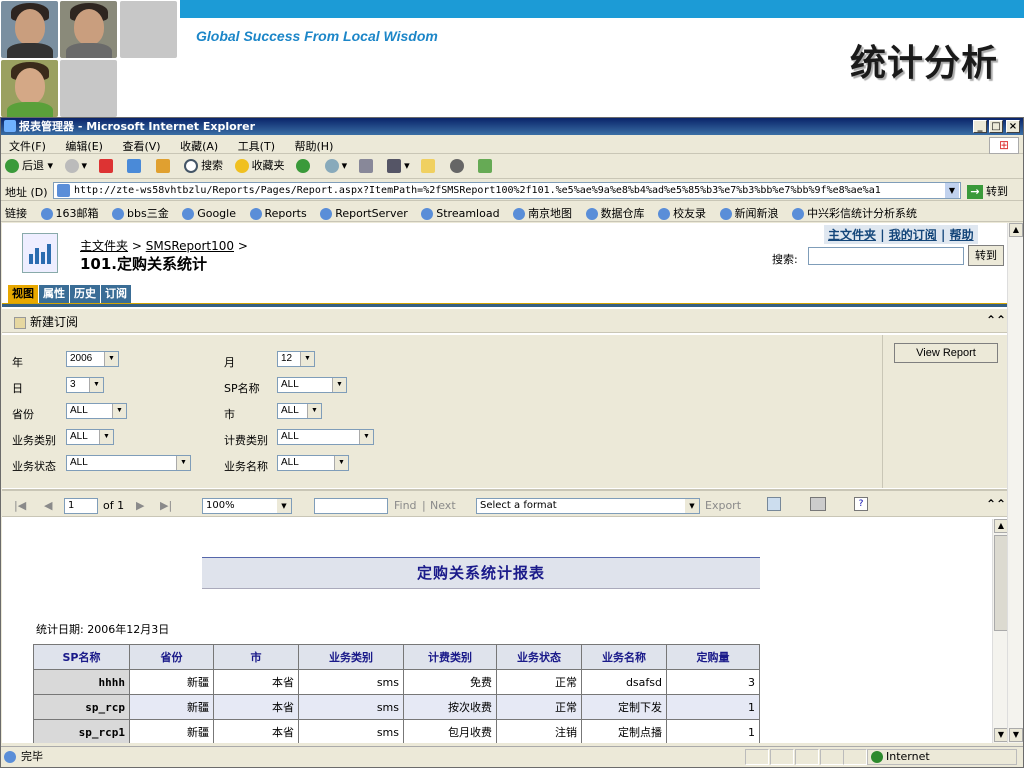 Image resolution: width=1024 pixels, height=768 pixels. I want to click on tab-properties: 属性, so click(54, 294).